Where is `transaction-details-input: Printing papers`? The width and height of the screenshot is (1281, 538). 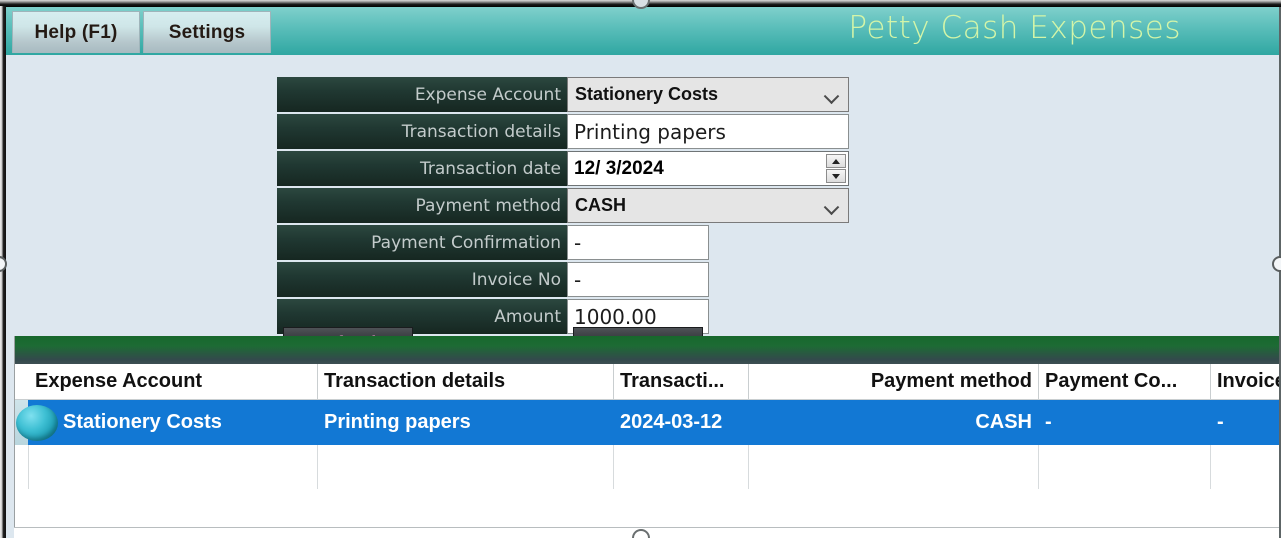 transaction-details-input: Printing papers is located at coordinates (708, 131).